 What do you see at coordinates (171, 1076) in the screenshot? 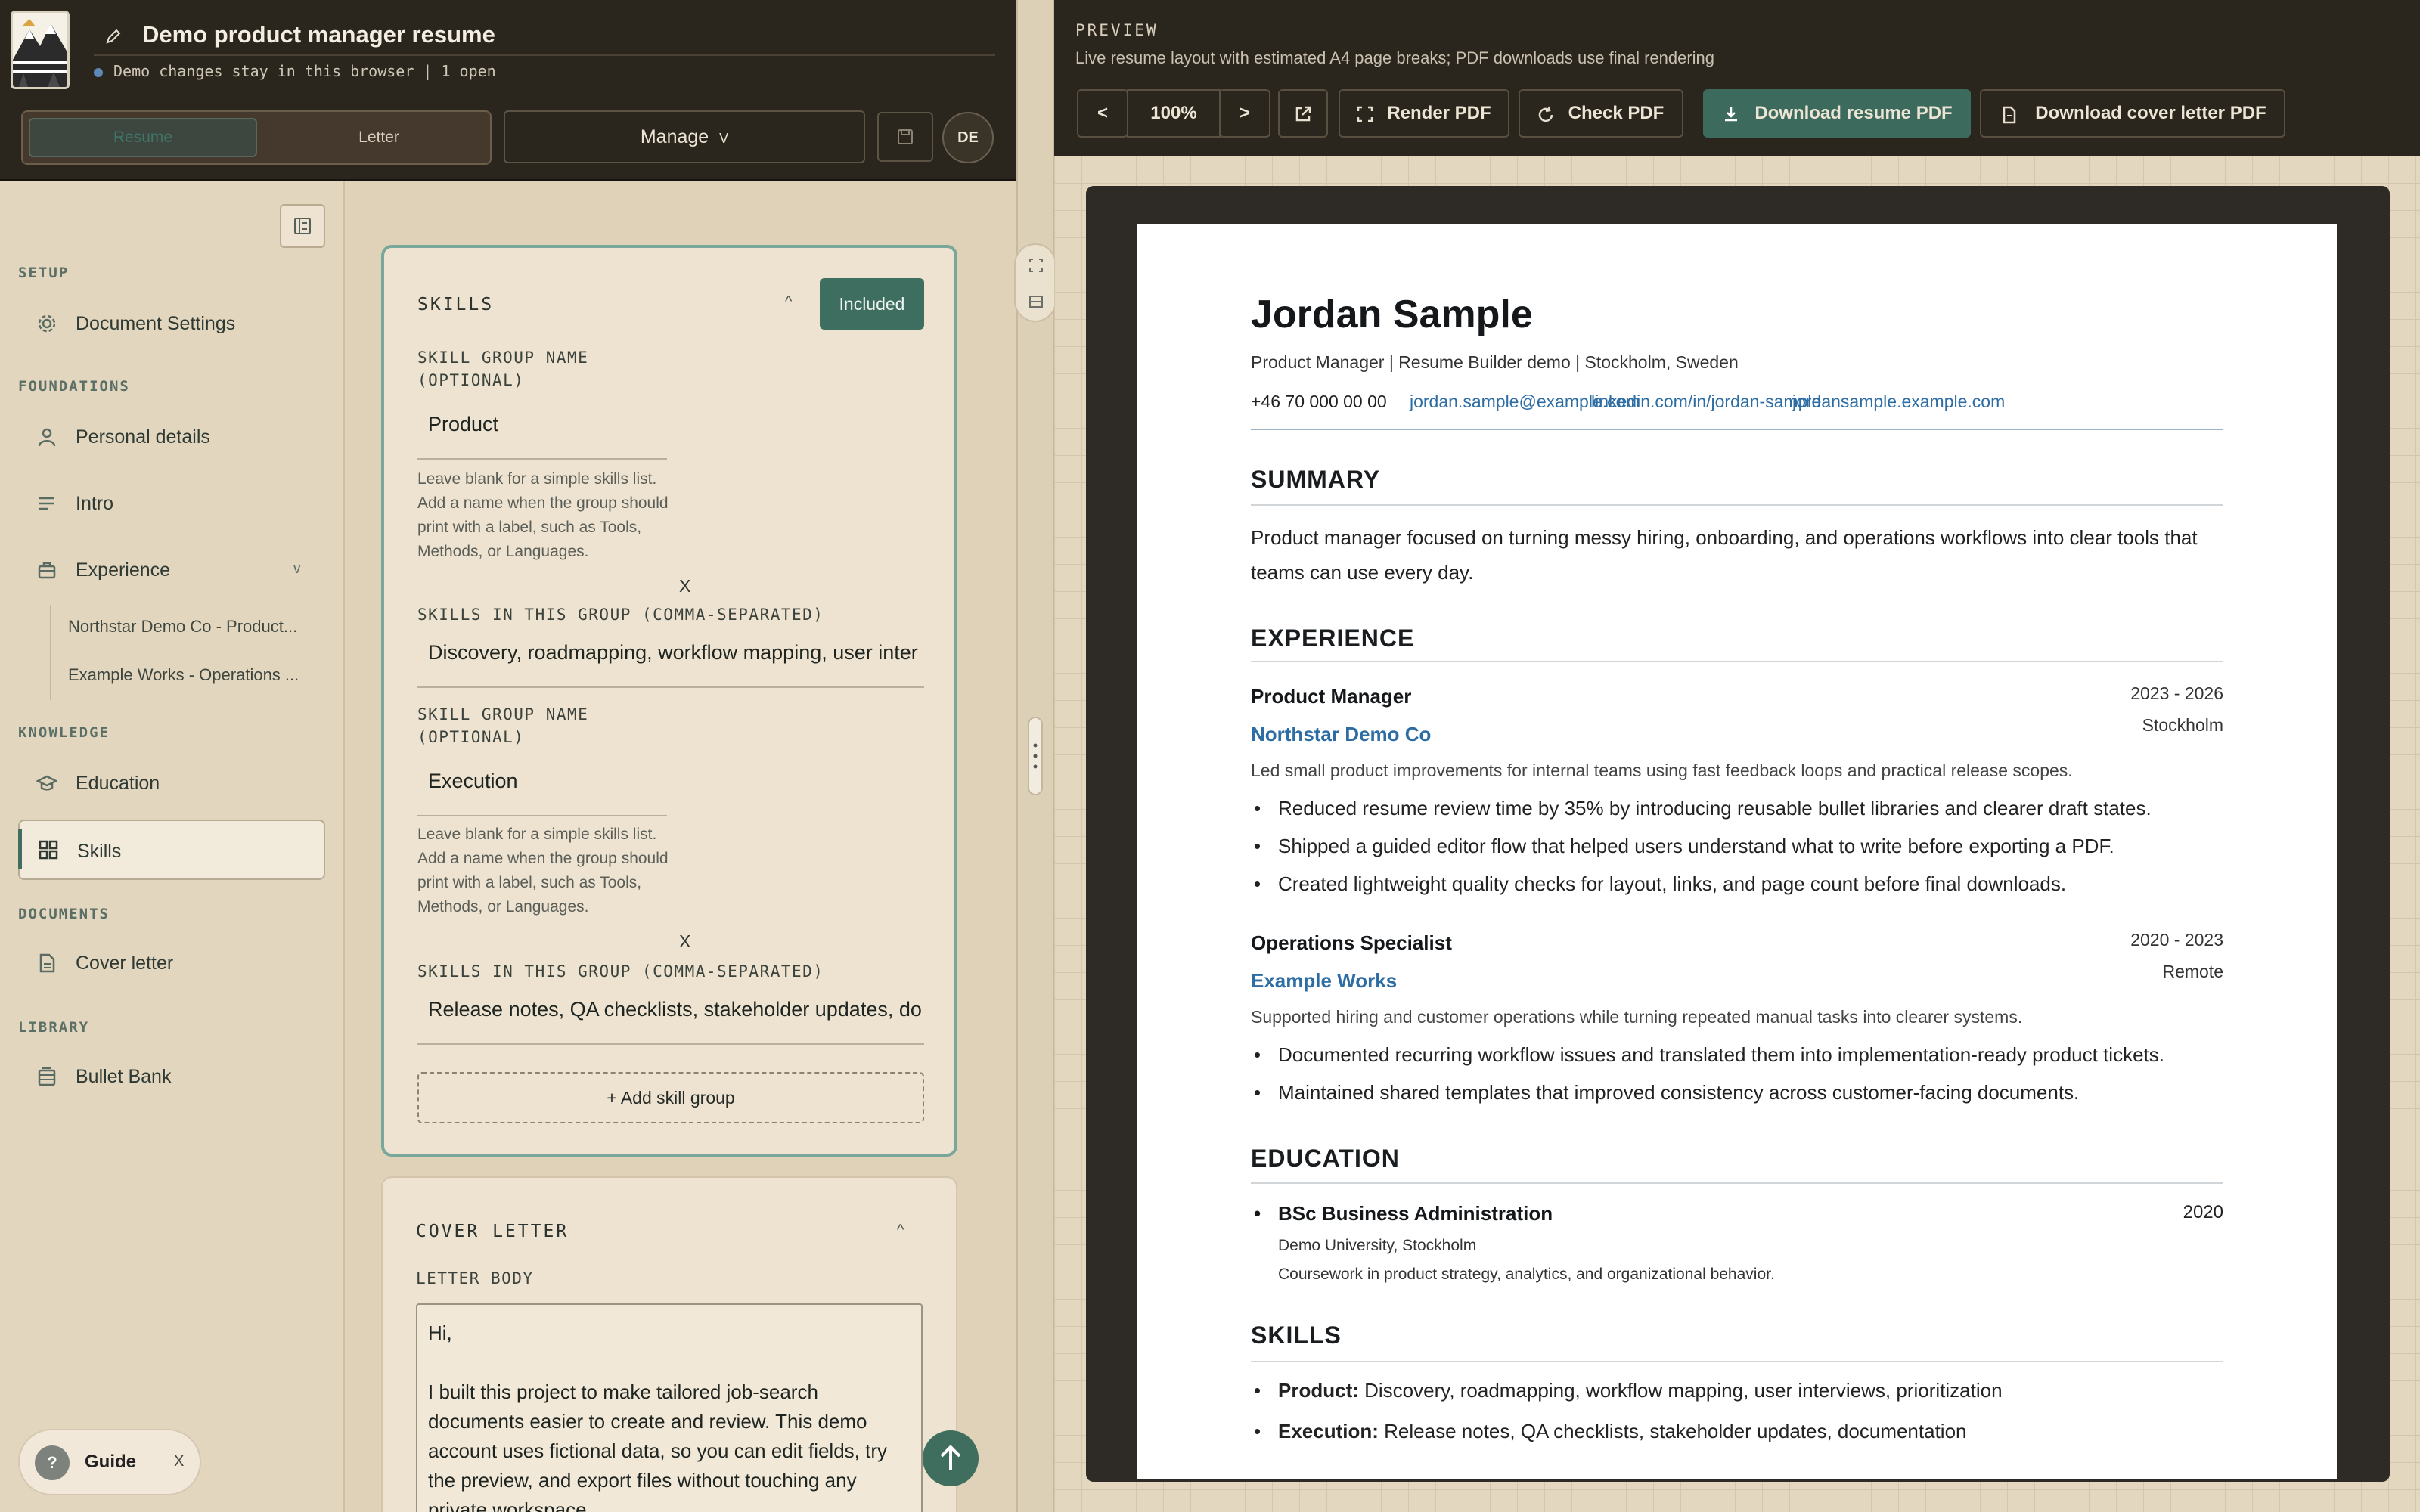
I see `sidebar-item-bullet-bank: Bullet Bank` at bounding box center [171, 1076].